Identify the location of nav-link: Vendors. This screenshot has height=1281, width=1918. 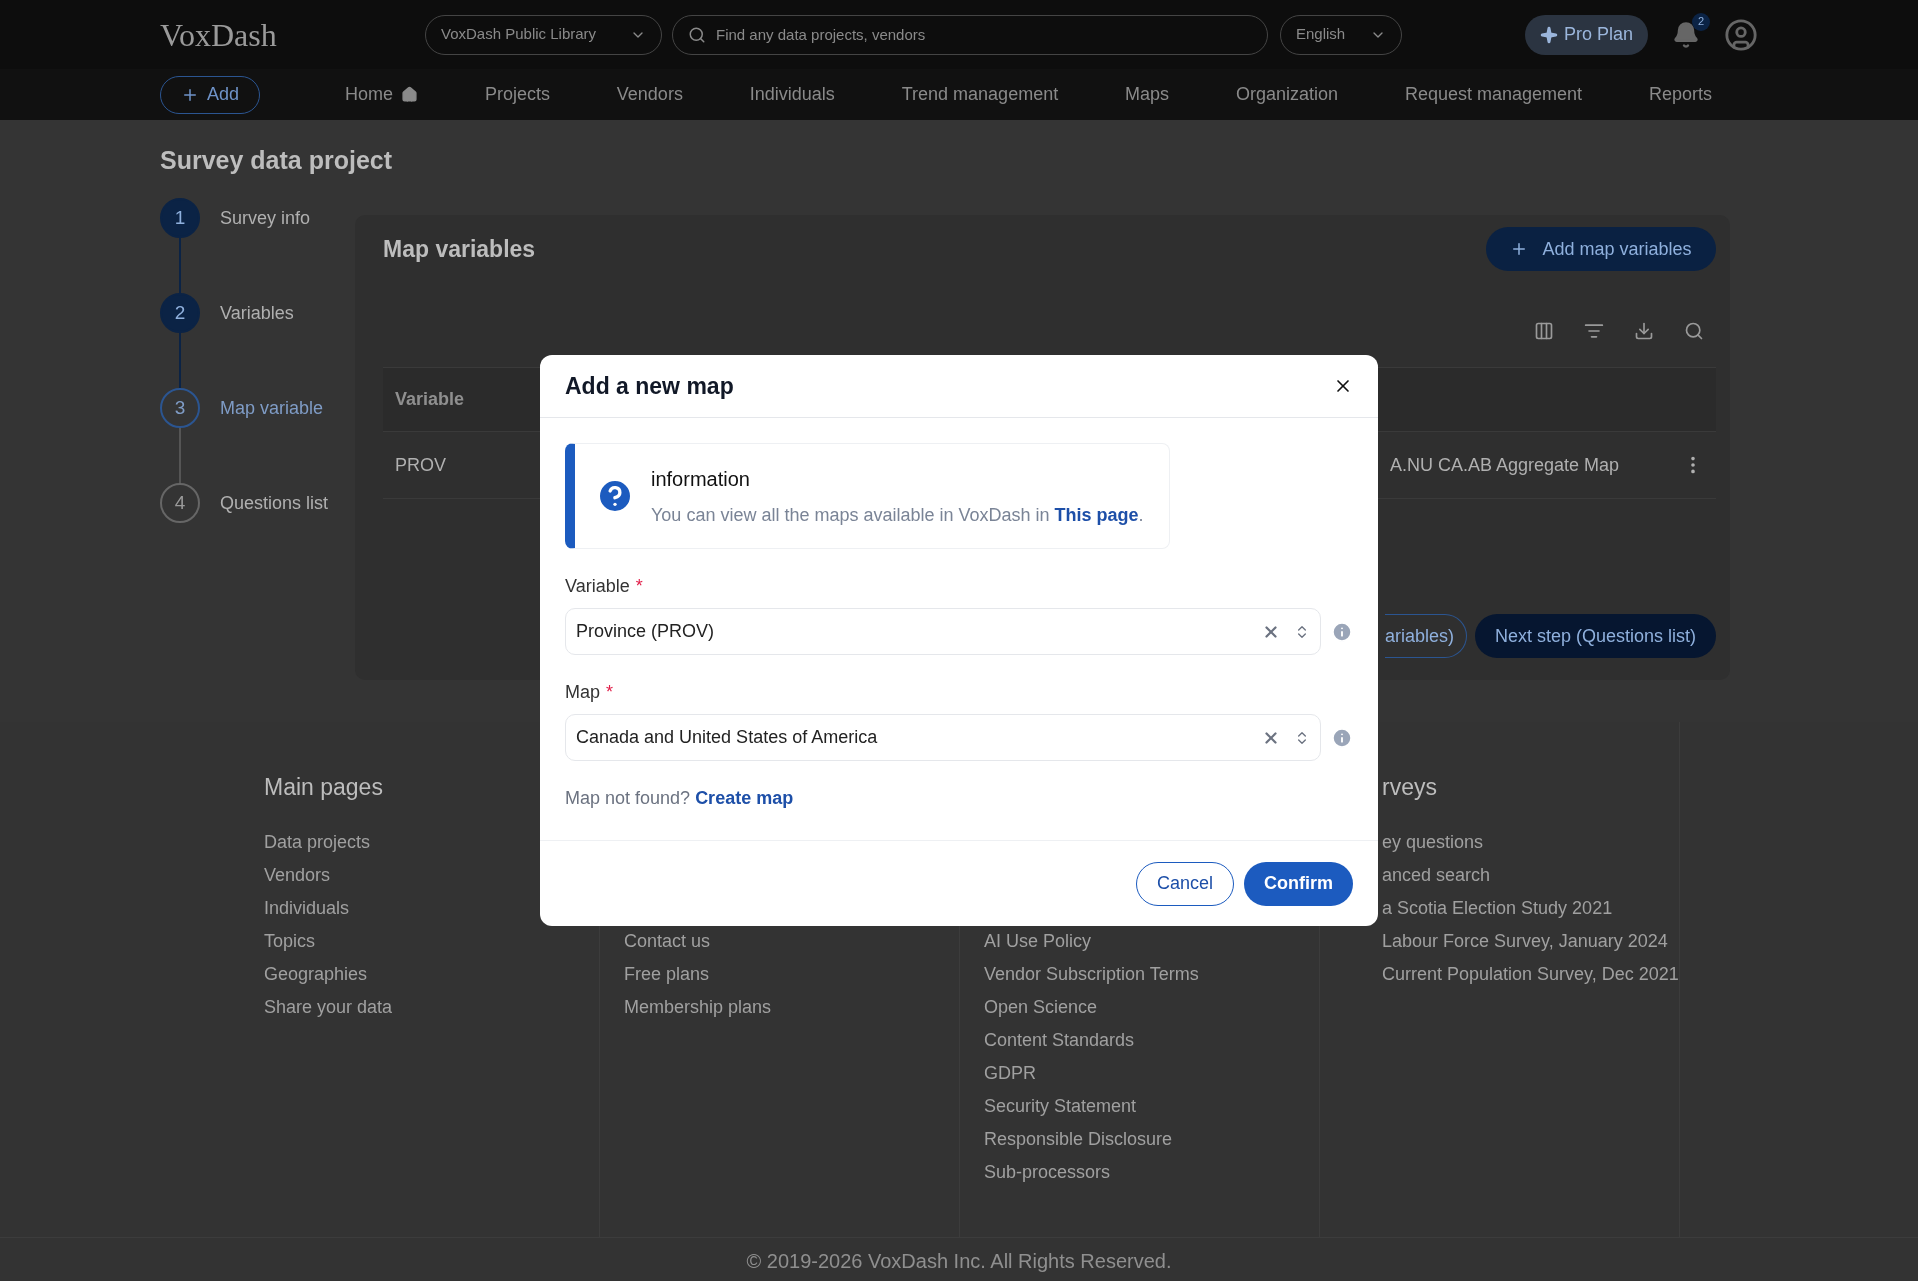
(649, 94).